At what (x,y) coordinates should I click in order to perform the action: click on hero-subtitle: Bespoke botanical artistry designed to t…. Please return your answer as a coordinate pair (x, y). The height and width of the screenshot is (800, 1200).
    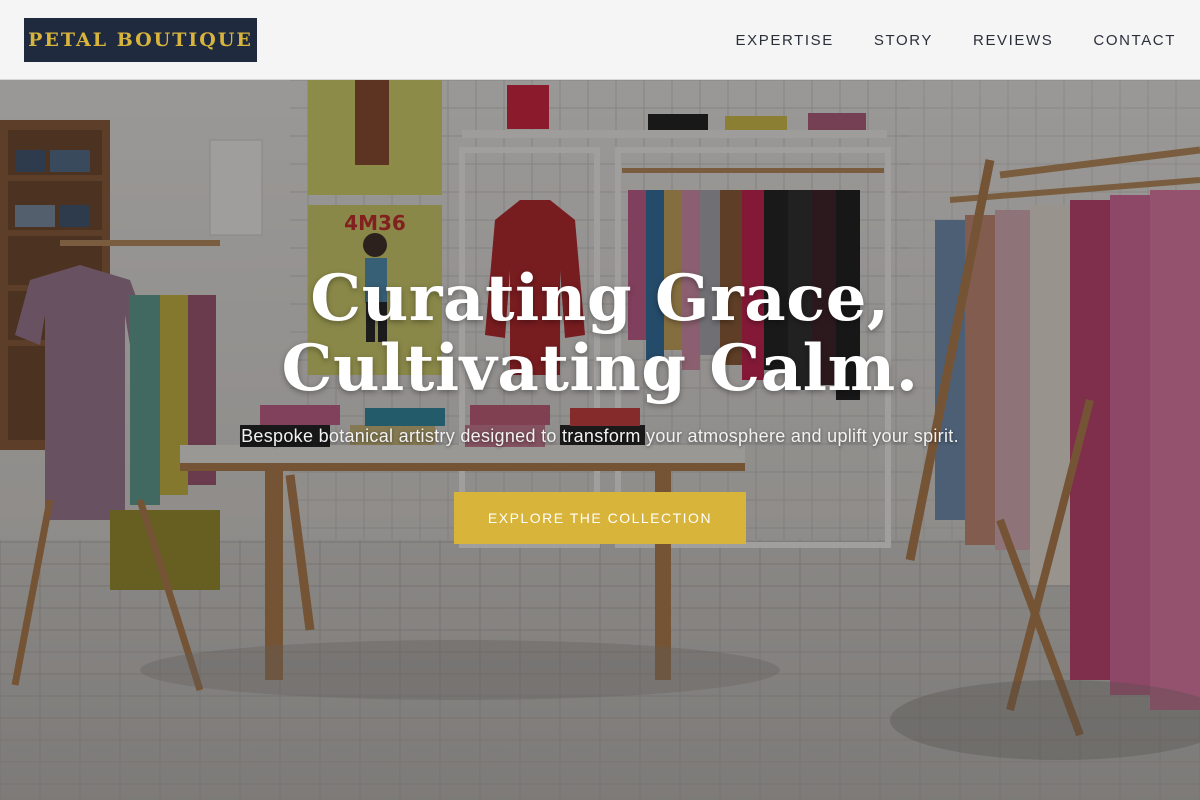
    Looking at the image, I should click on (600, 436).